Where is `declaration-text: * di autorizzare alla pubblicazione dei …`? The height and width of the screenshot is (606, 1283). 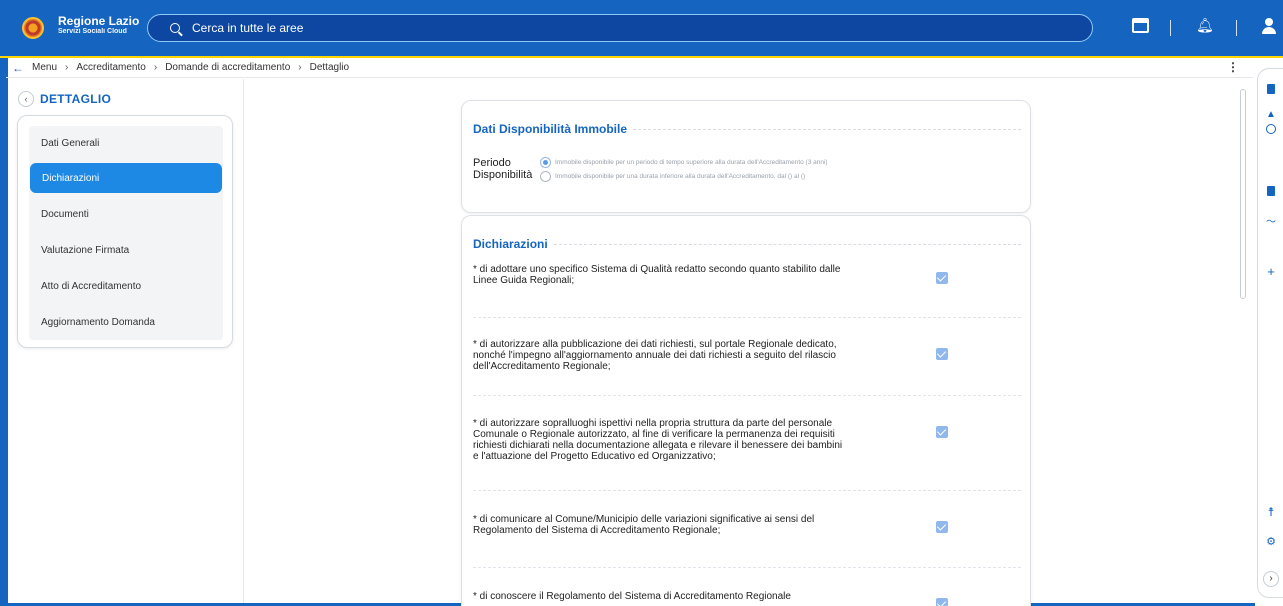
declaration-text: * di autorizzare alla pubblicazione dei … is located at coordinates (655, 355).